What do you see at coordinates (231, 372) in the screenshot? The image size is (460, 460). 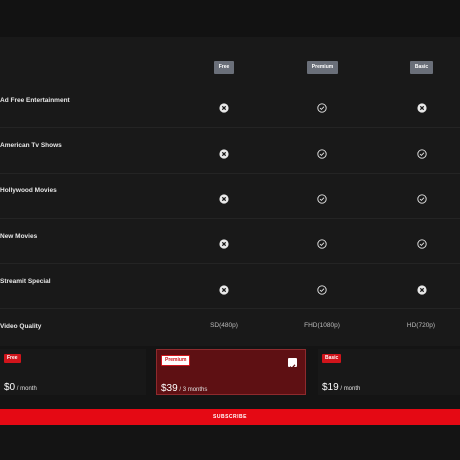 I see `plan-card-premium: Premium $39 / 3 months` at bounding box center [231, 372].